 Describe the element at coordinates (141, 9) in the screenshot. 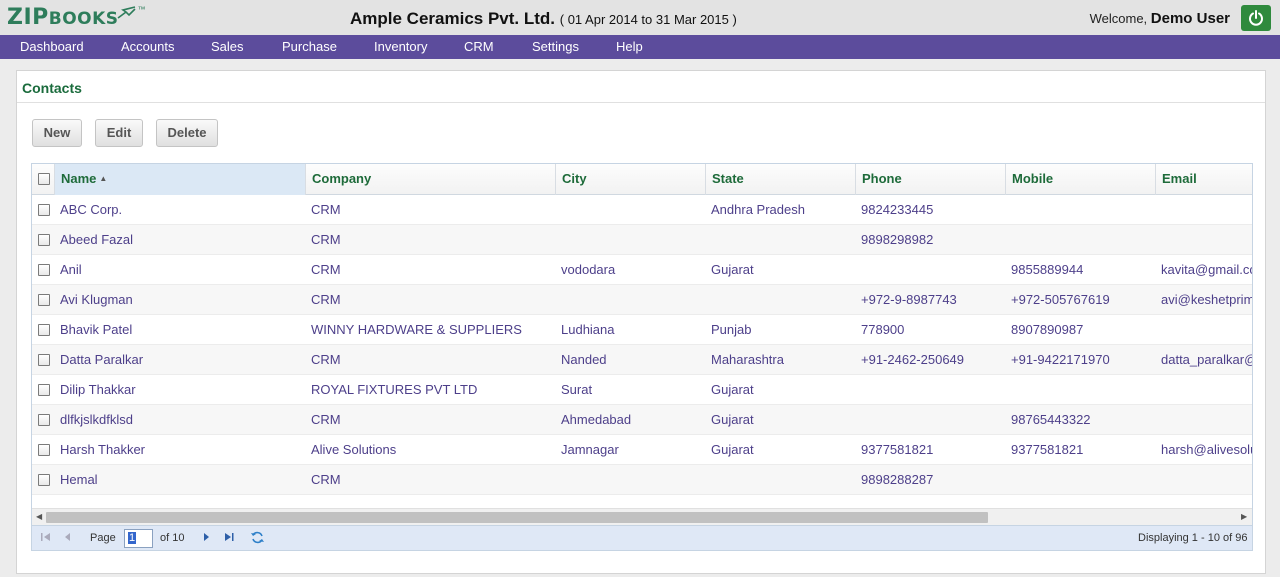

I see `trademark-symbol: ™` at that location.